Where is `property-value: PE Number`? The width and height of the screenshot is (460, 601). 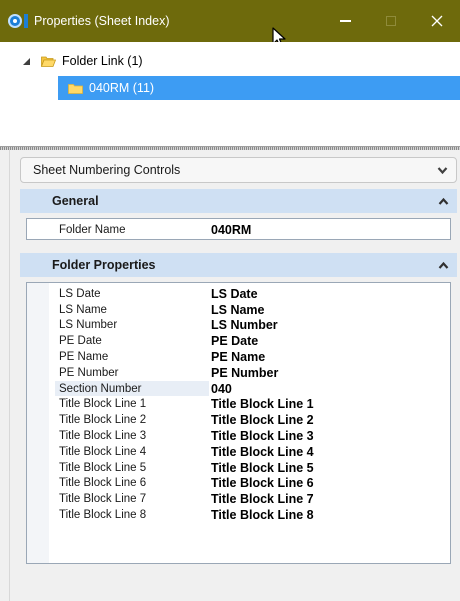 property-value: PE Number is located at coordinates (244, 373).